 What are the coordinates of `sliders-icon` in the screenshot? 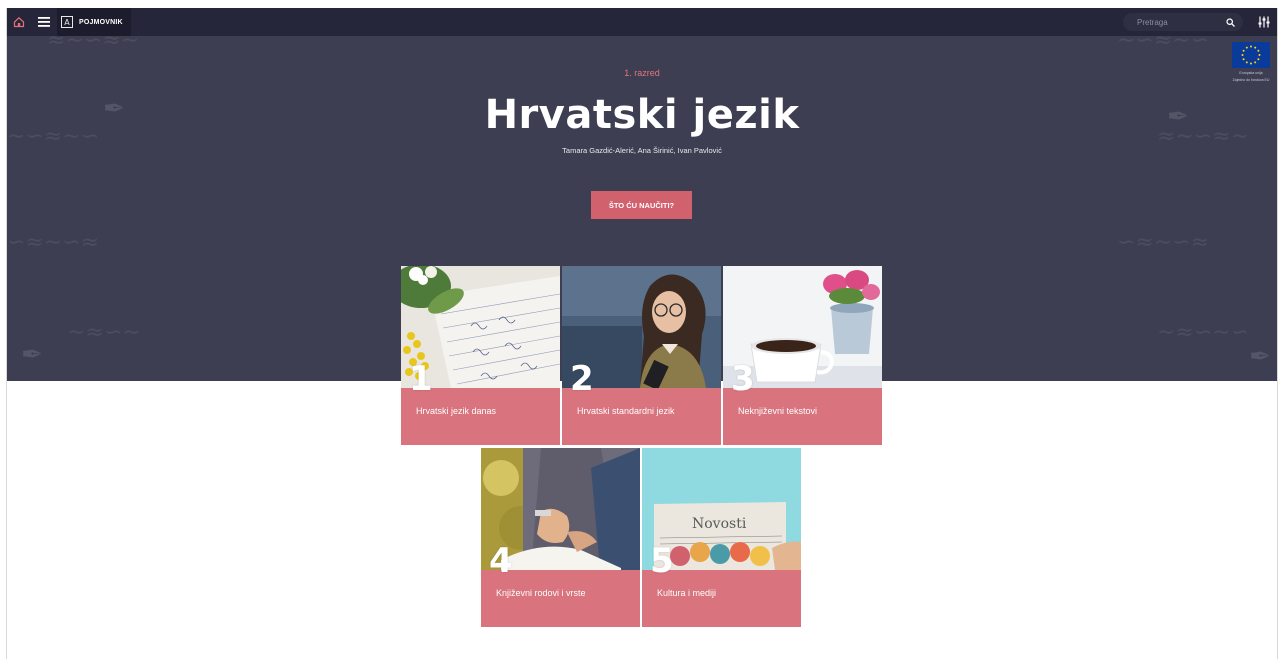 It's located at (1264, 22).